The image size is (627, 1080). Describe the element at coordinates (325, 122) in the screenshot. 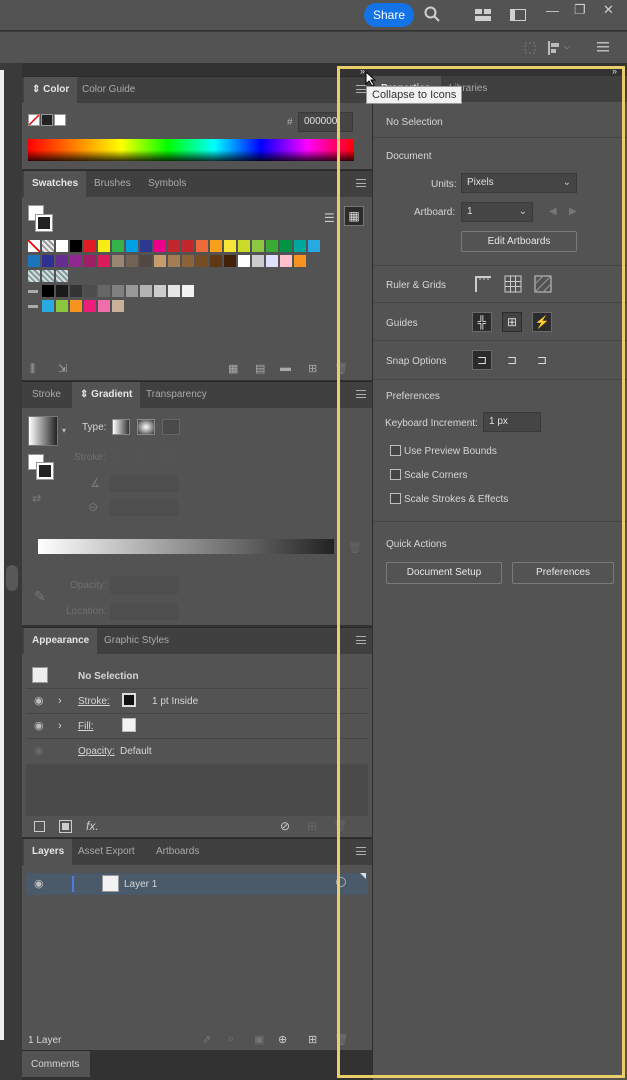

I see `hex-input: 000000` at that location.